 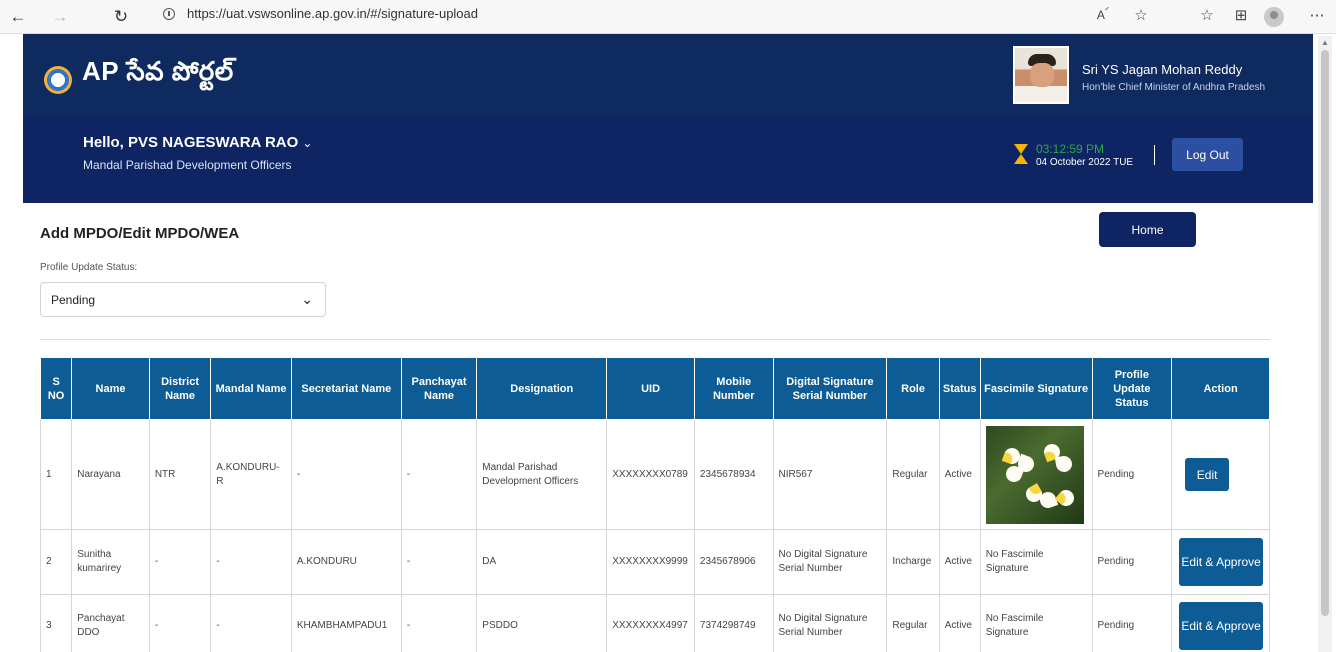 What do you see at coordinates (56, 623) in the screenshot?
I see `cell-sno: 3` at bounding box center [56, 623].